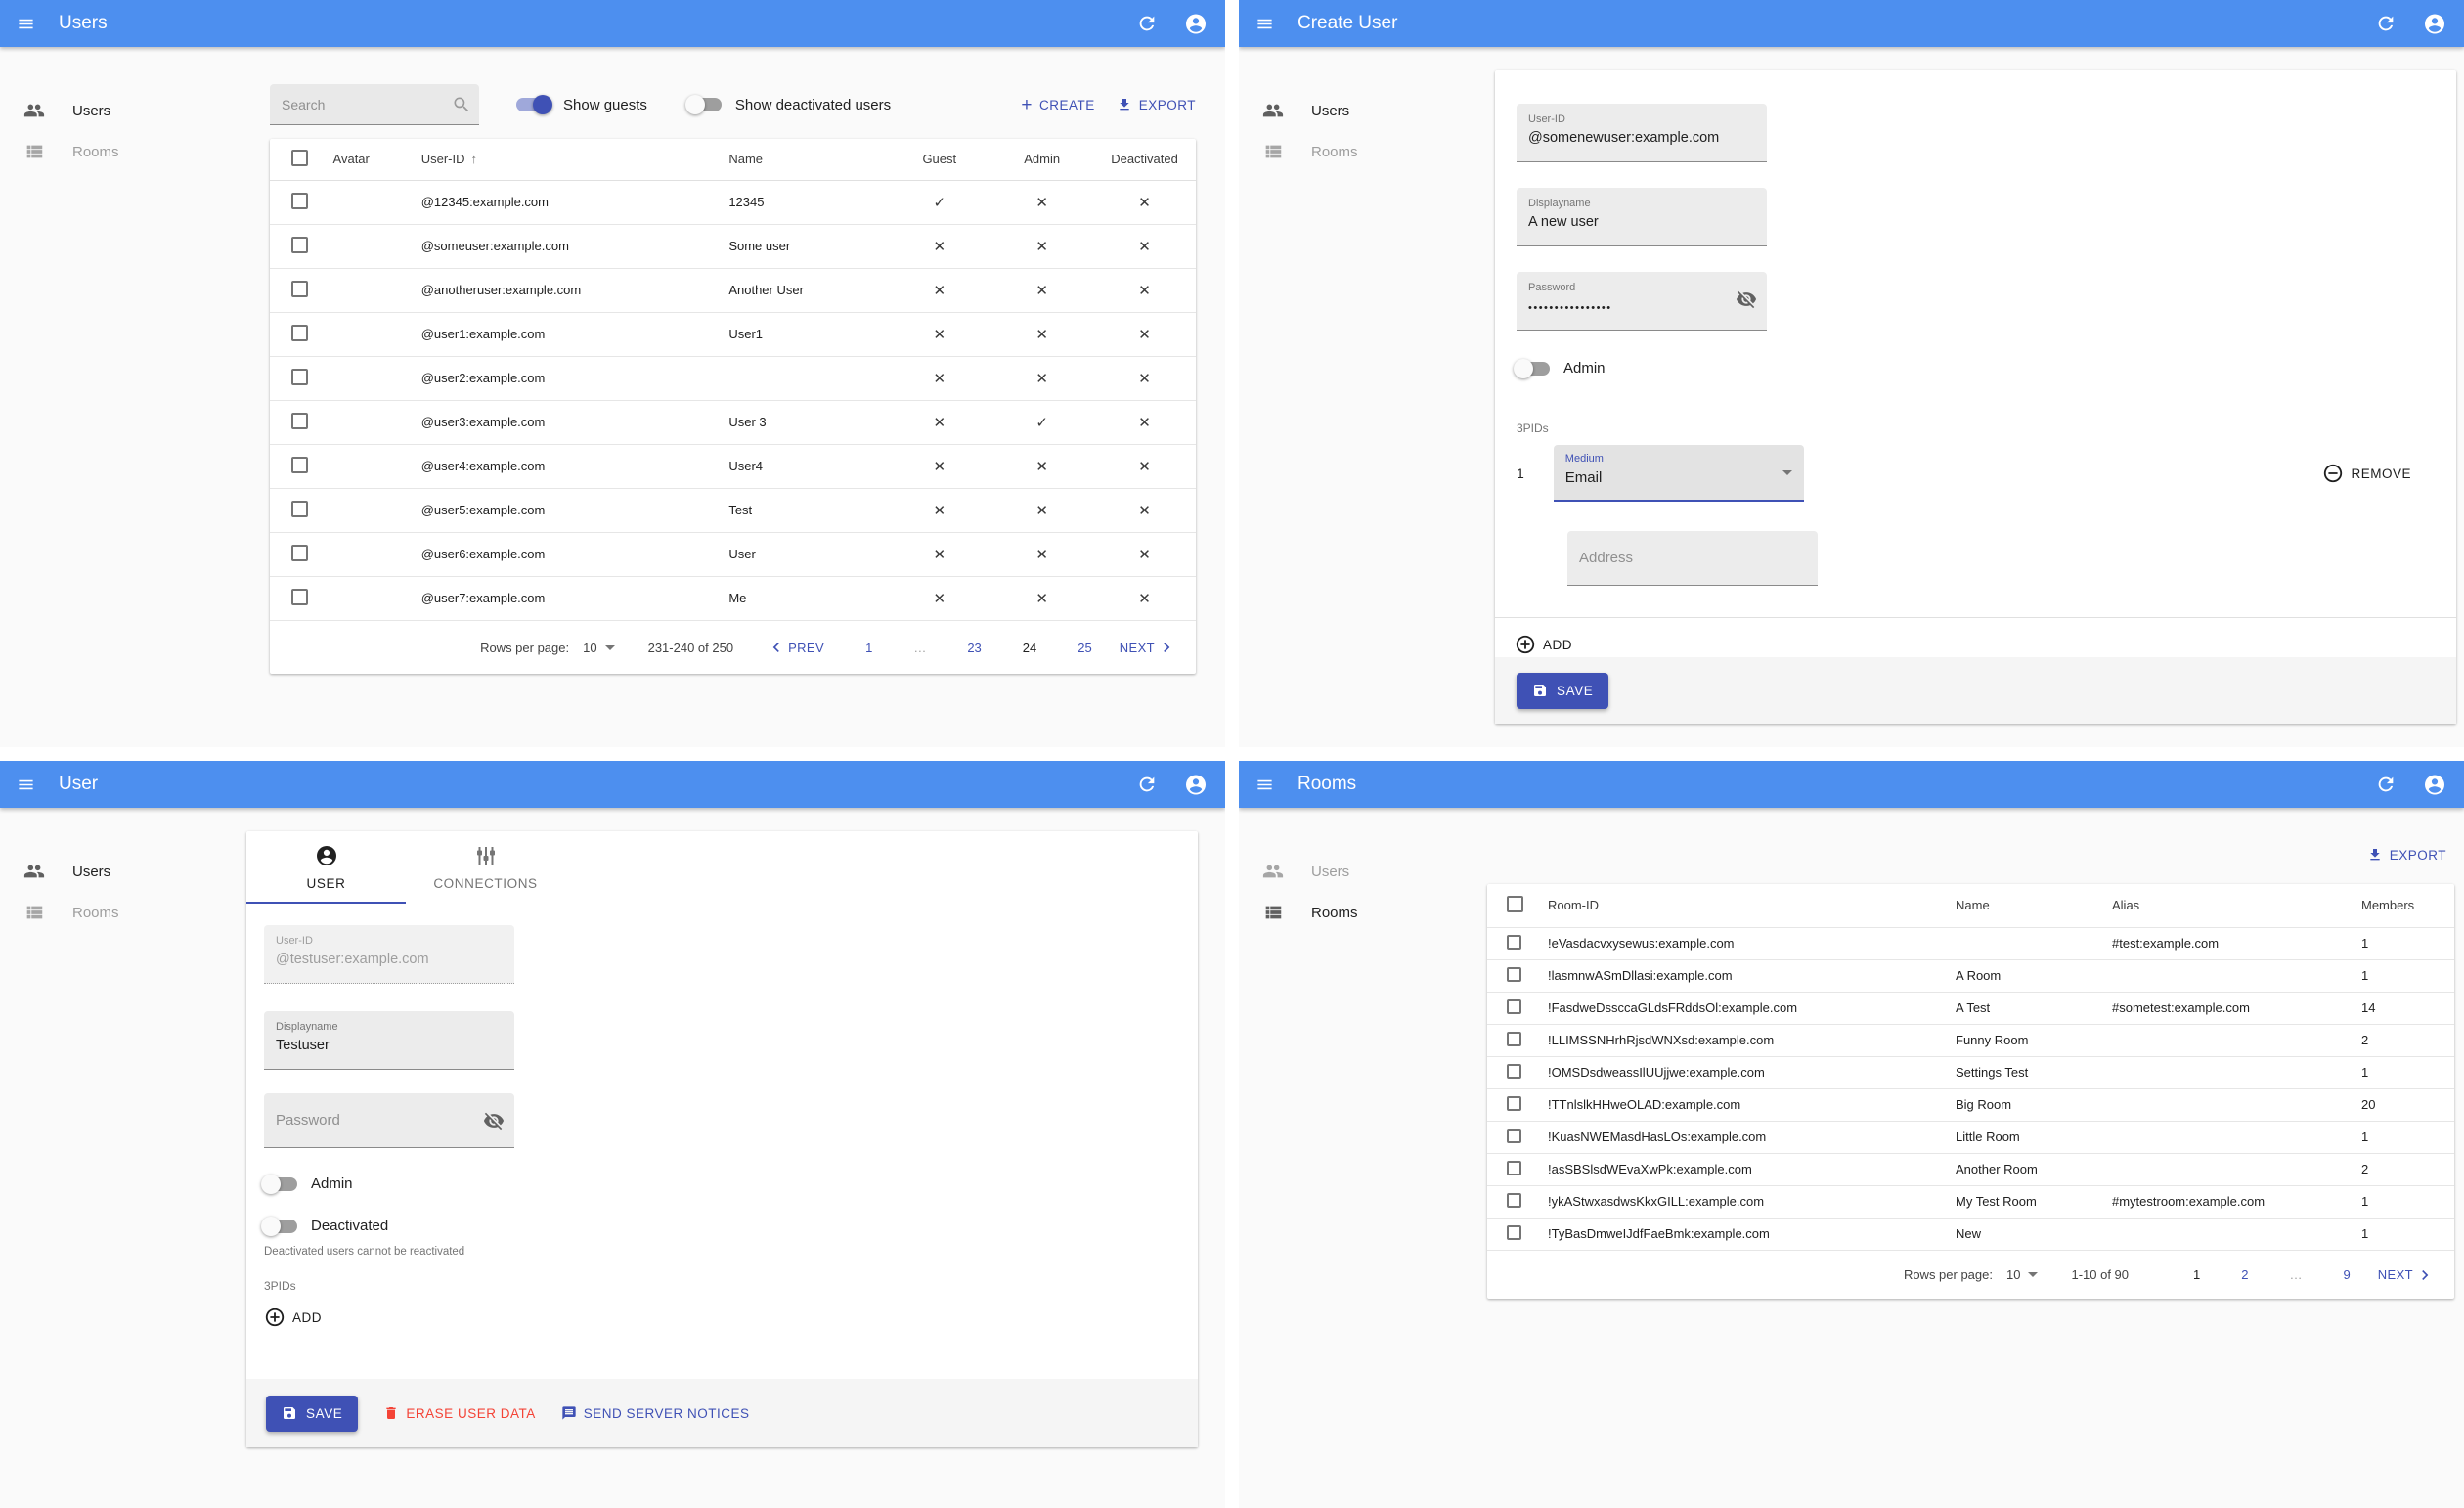 Image resolution: width=2464 pixels, height=1508 pixels. What do you see at coordinates (717, 1226) in the screenshot?
I see `deactivated-toggle: Deactivated` at bounding box center [717, 1226].